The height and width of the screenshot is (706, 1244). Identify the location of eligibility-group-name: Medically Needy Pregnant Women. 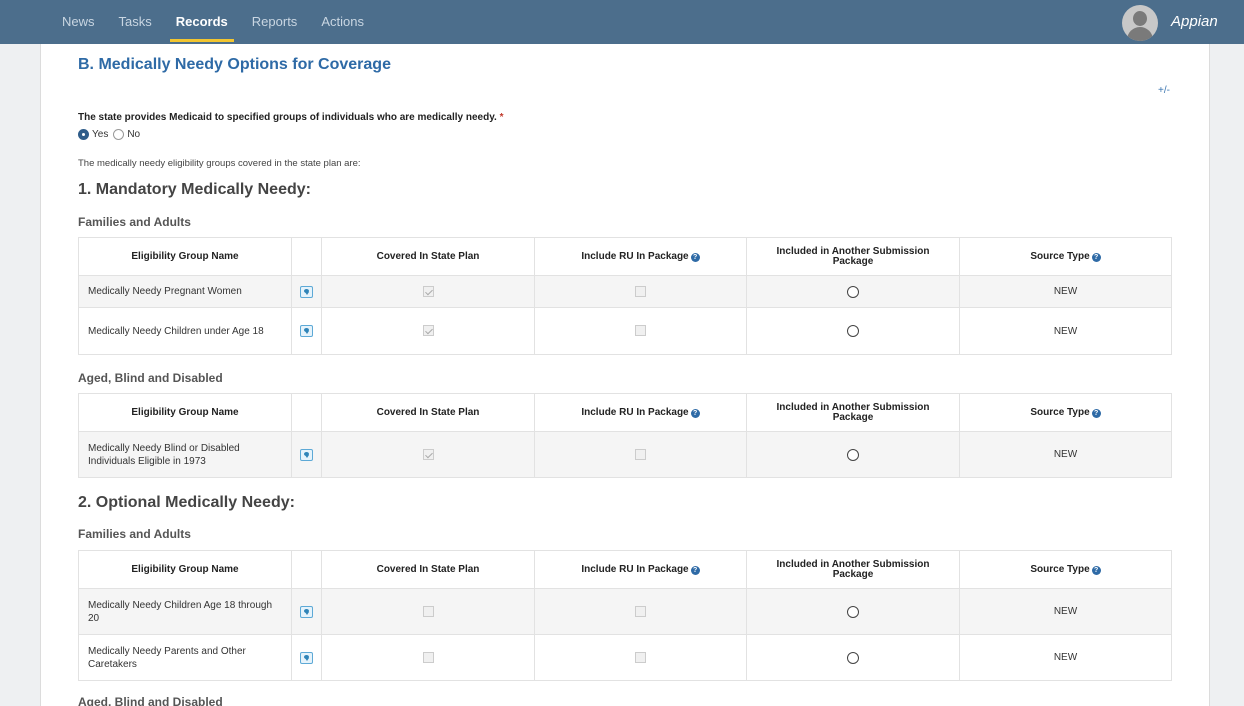
(185, 291).